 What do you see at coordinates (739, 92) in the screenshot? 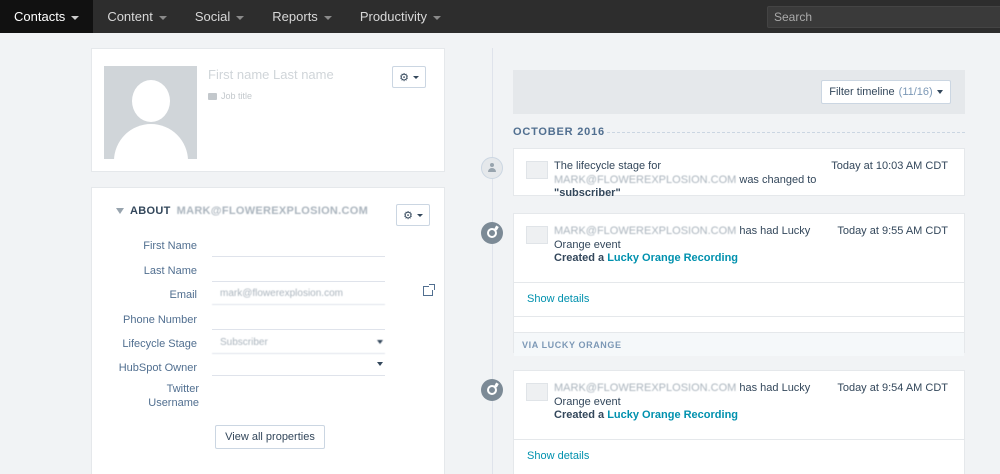
I see `timeline-filter-bar: Filter timeline (11/16)` at bounding box center [739, 92].